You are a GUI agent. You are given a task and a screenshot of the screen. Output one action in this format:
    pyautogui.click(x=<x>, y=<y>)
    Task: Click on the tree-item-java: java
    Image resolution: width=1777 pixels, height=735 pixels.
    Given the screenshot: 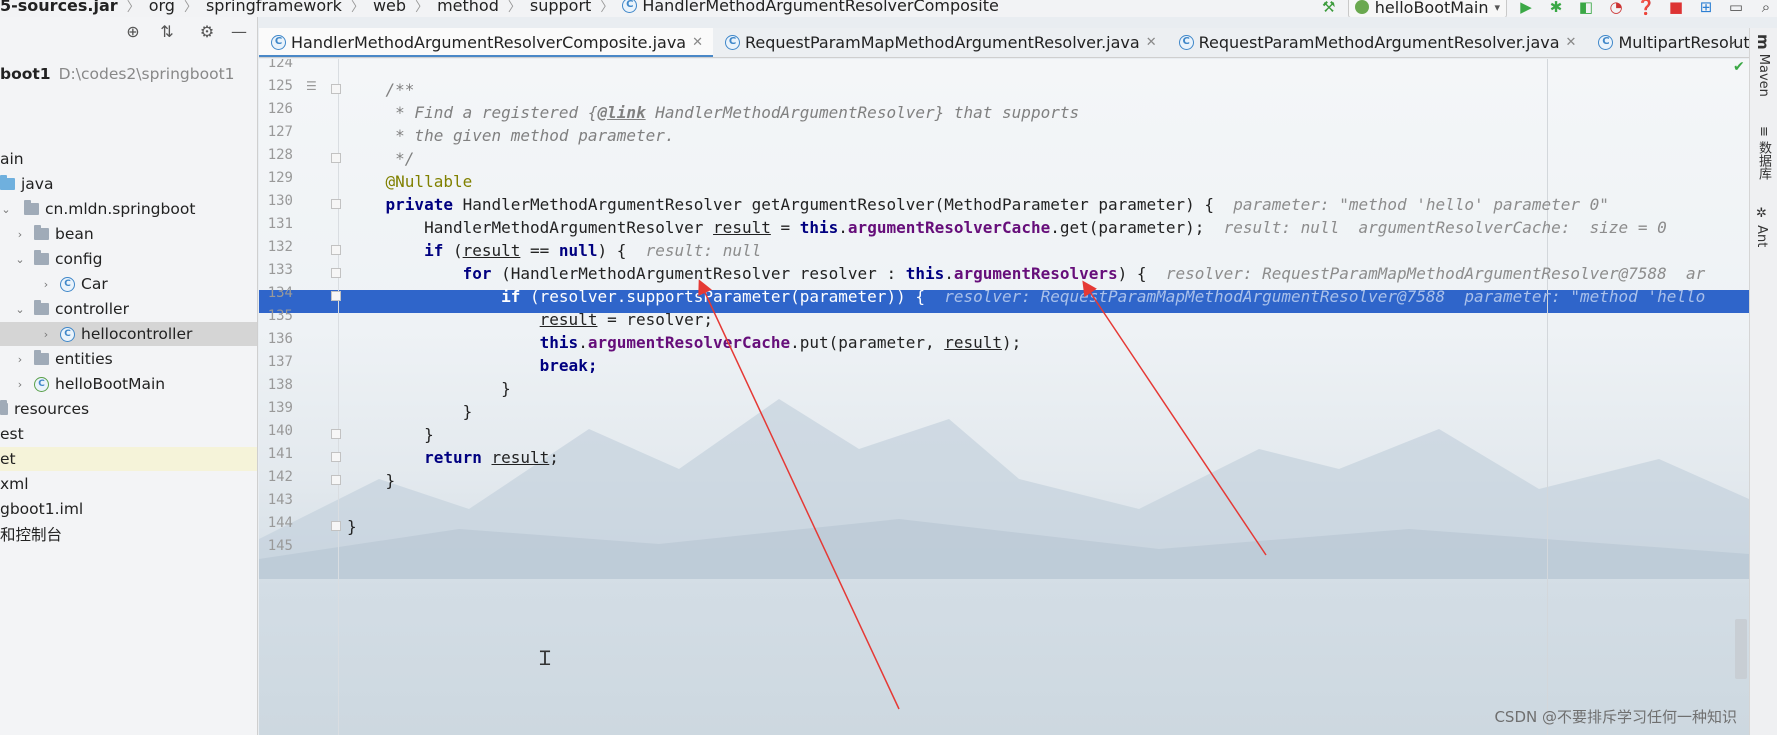 What is the action you would take?
    pyautogui.click(x=128, y=184)
    